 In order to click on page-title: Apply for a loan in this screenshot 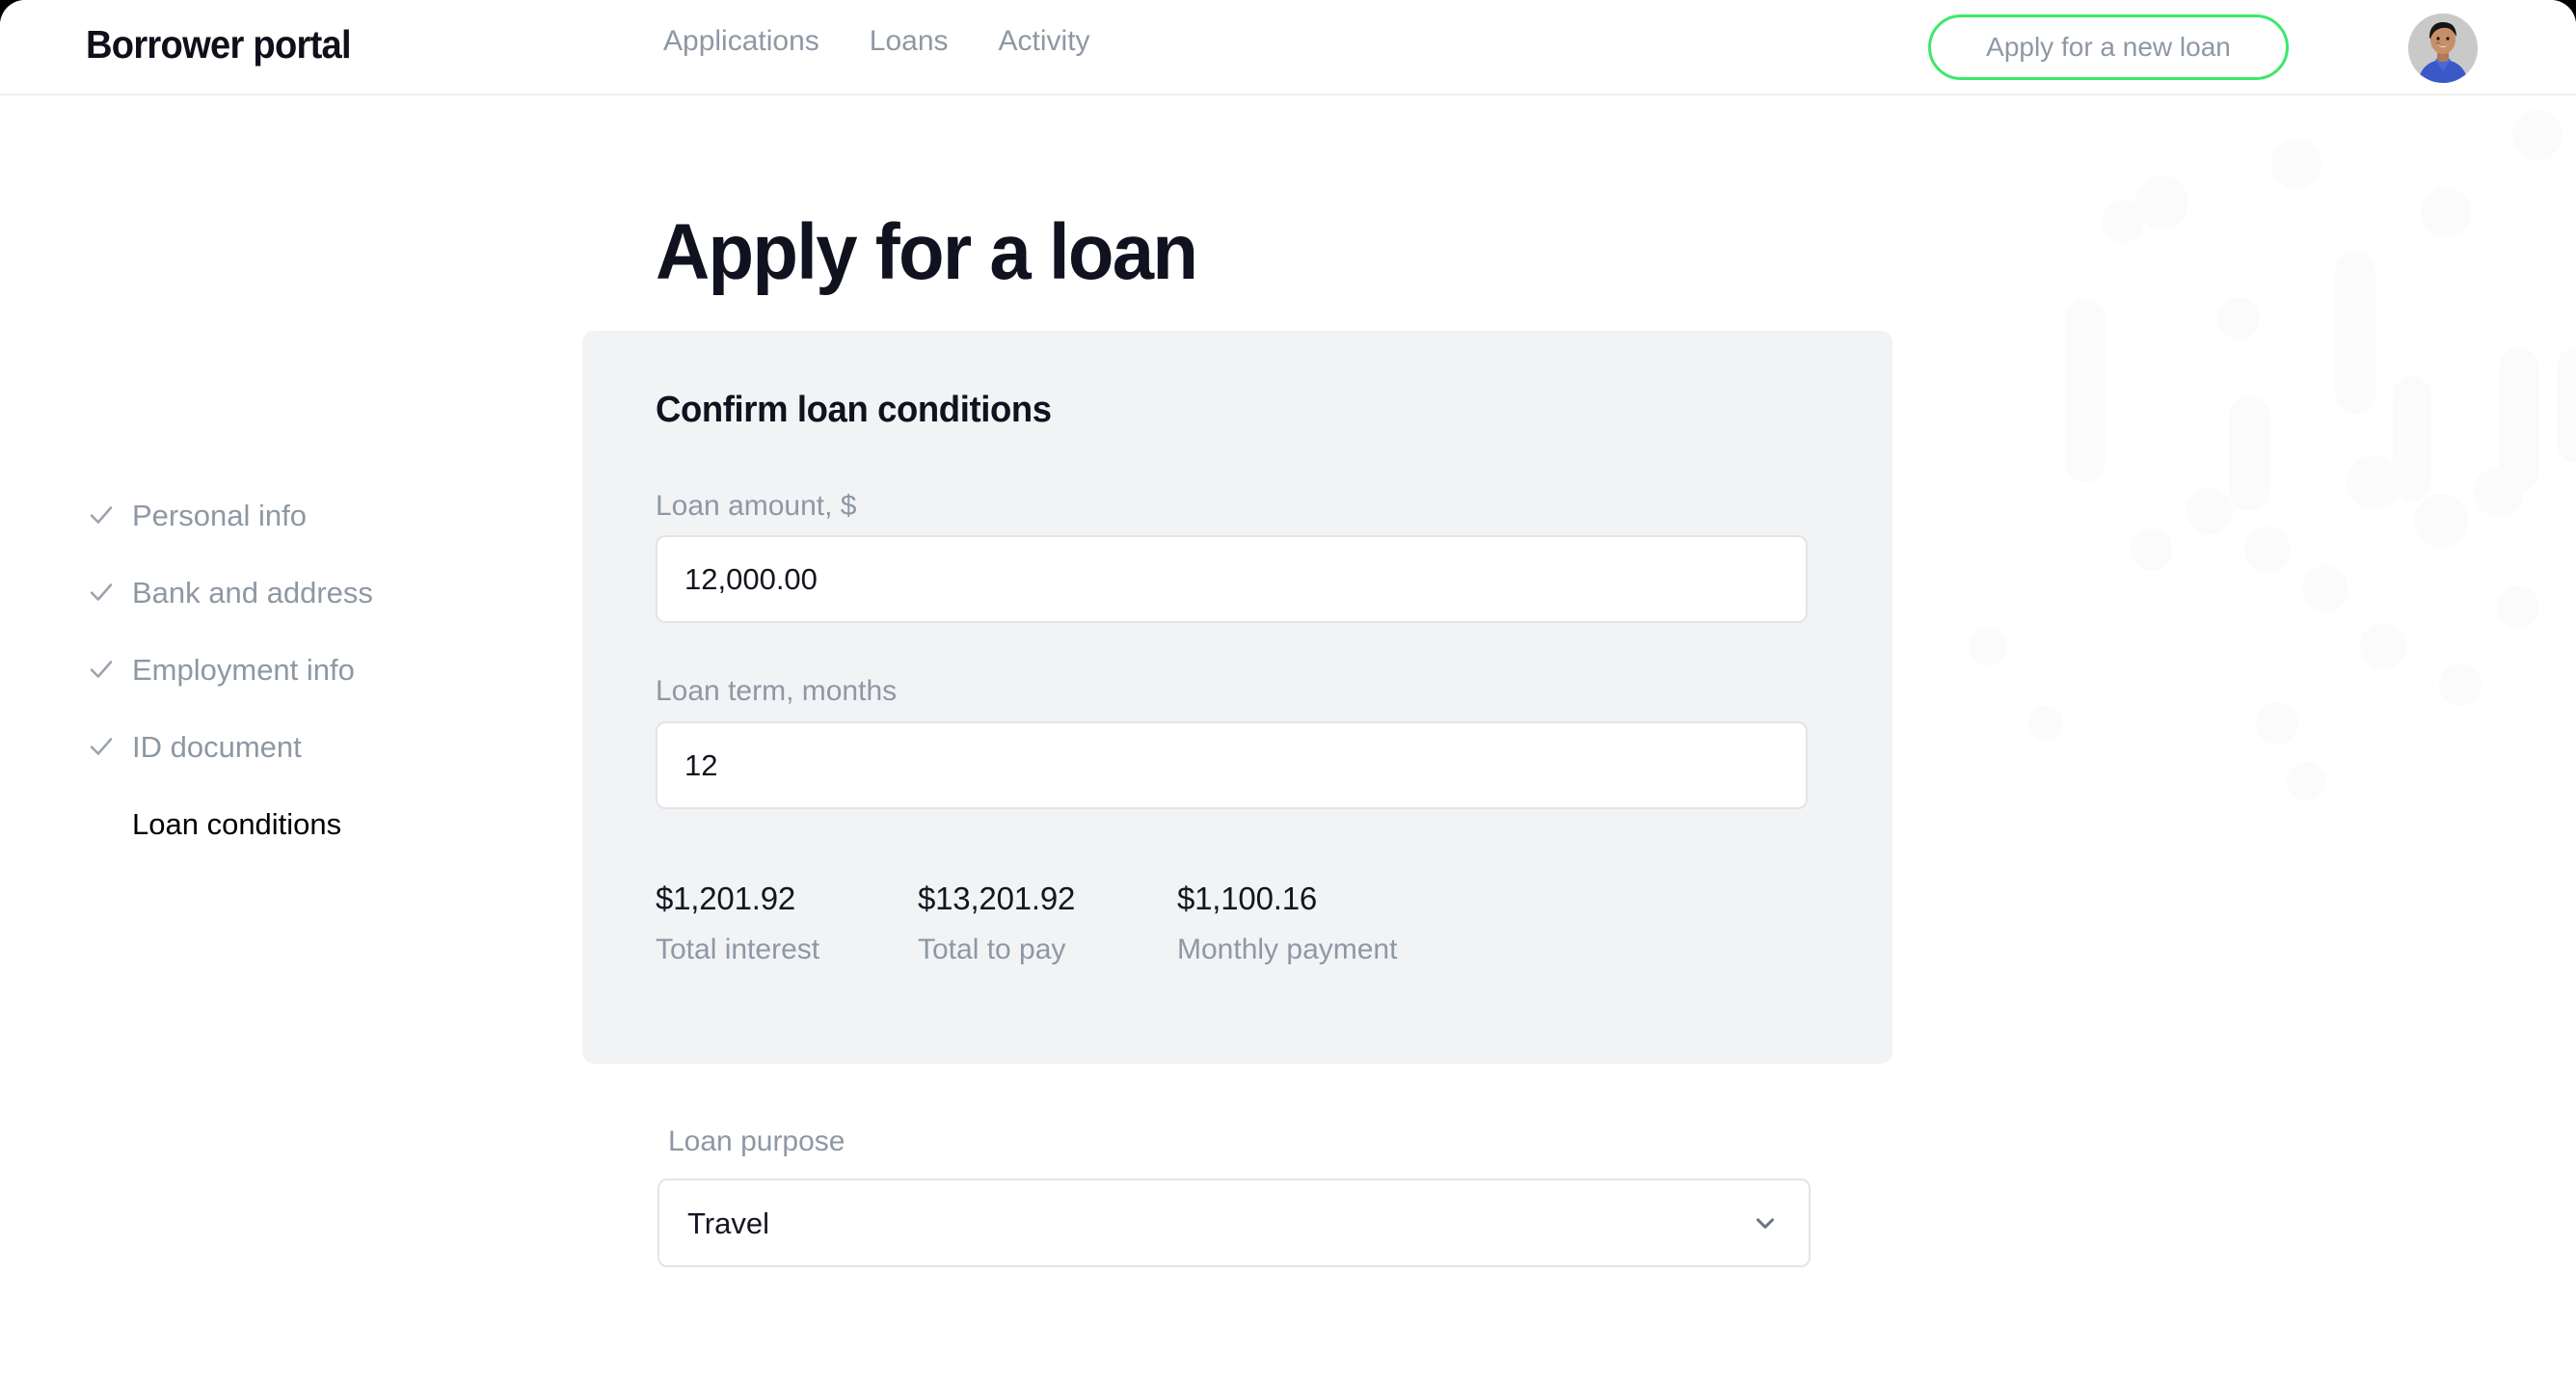, I will do `click(927, 252)`.